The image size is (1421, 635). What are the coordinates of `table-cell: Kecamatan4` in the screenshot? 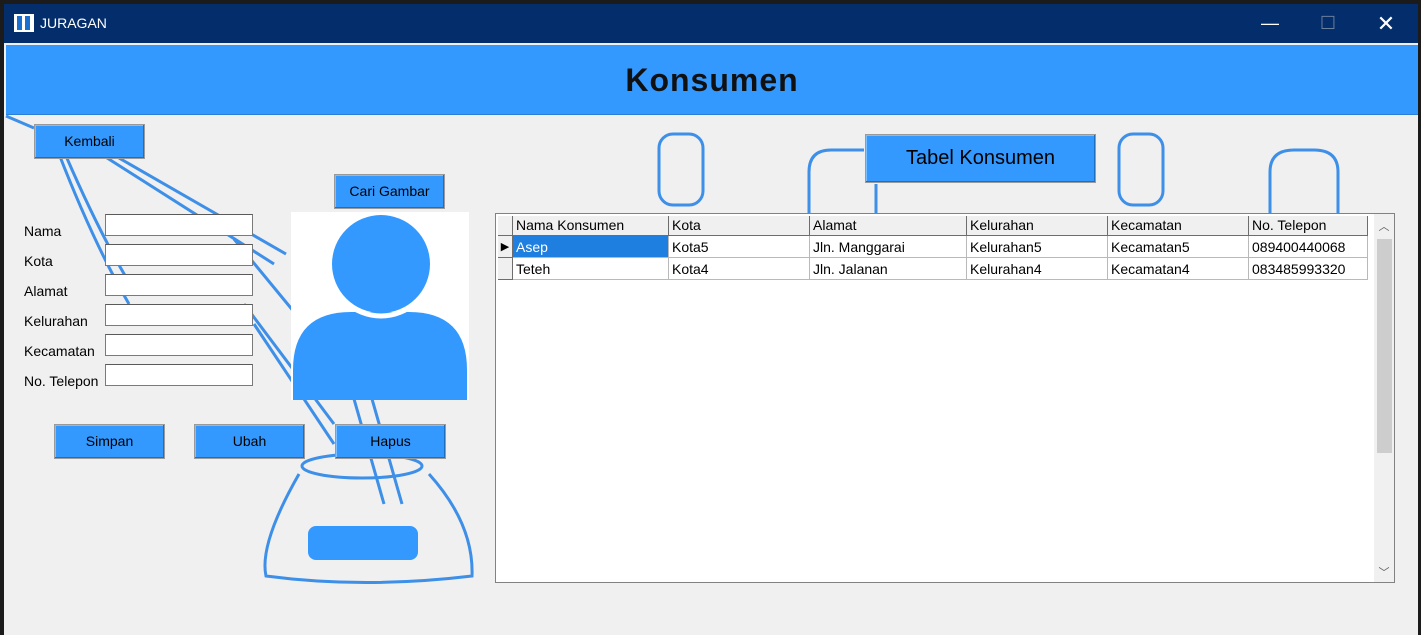 It's located at (1178, 269).